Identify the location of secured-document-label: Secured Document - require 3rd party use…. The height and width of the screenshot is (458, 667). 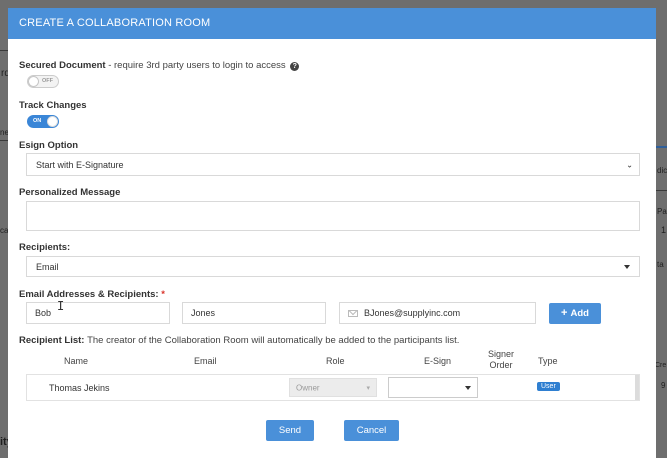
(159, 65).